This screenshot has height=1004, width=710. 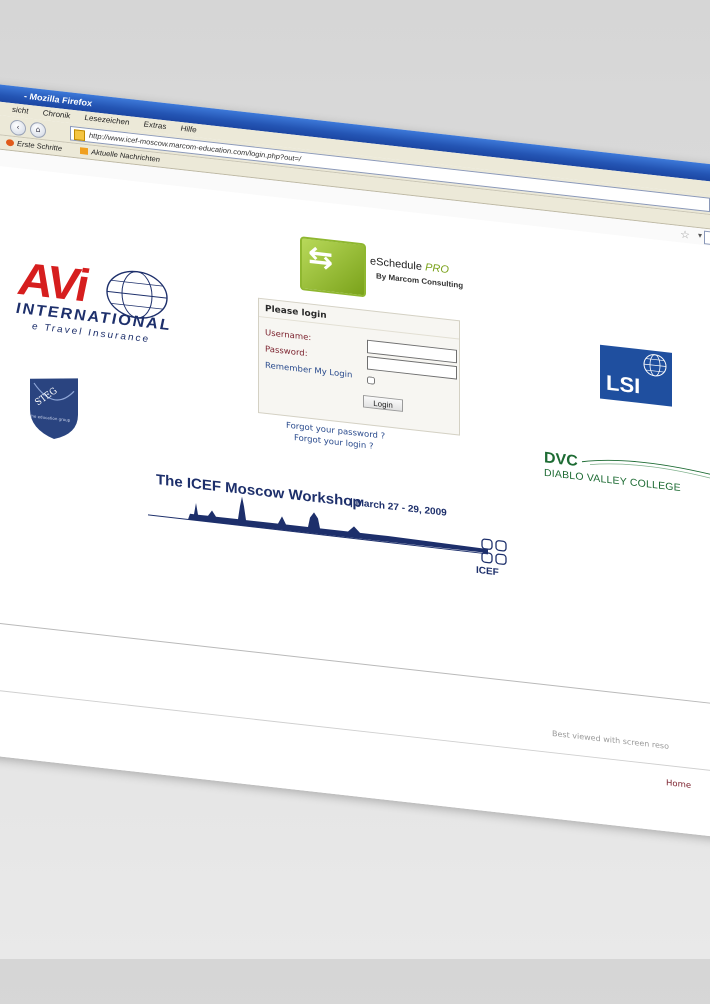 I want to click on lsi-globe-icon, so click(x=655, y=365).